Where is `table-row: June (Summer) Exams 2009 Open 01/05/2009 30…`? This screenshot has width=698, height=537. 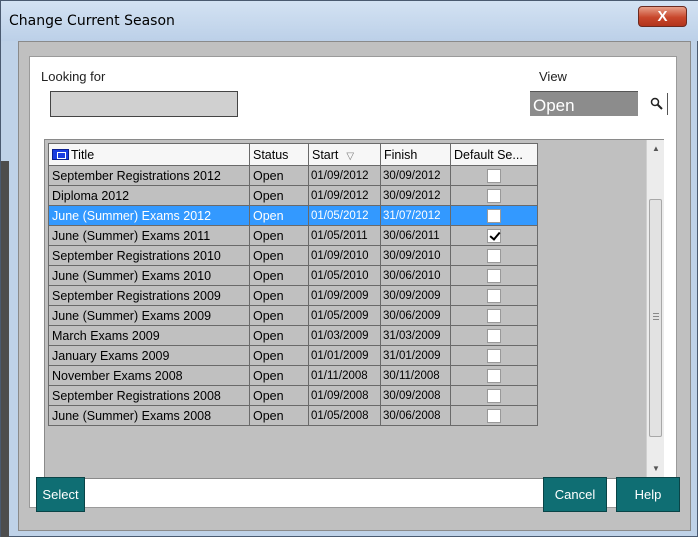
table-row: June (Summer) Exams 2009 Open 01/05/2009 30… is located at coordinates (293, 315).